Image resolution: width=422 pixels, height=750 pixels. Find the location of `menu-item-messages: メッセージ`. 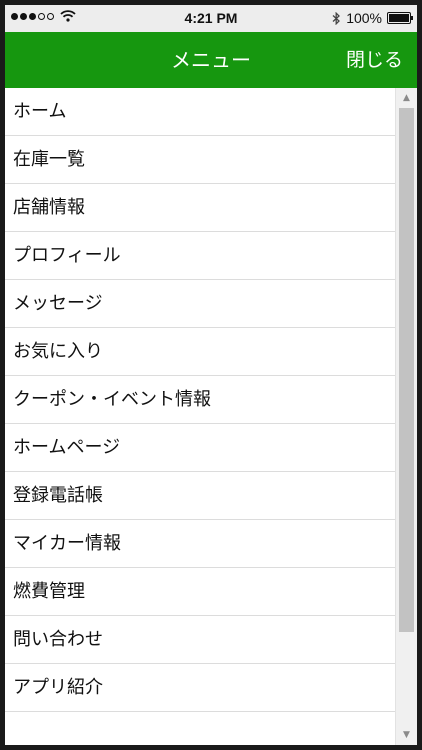

menu-item-messages: メッセージ is located at coordinates (200, 304).